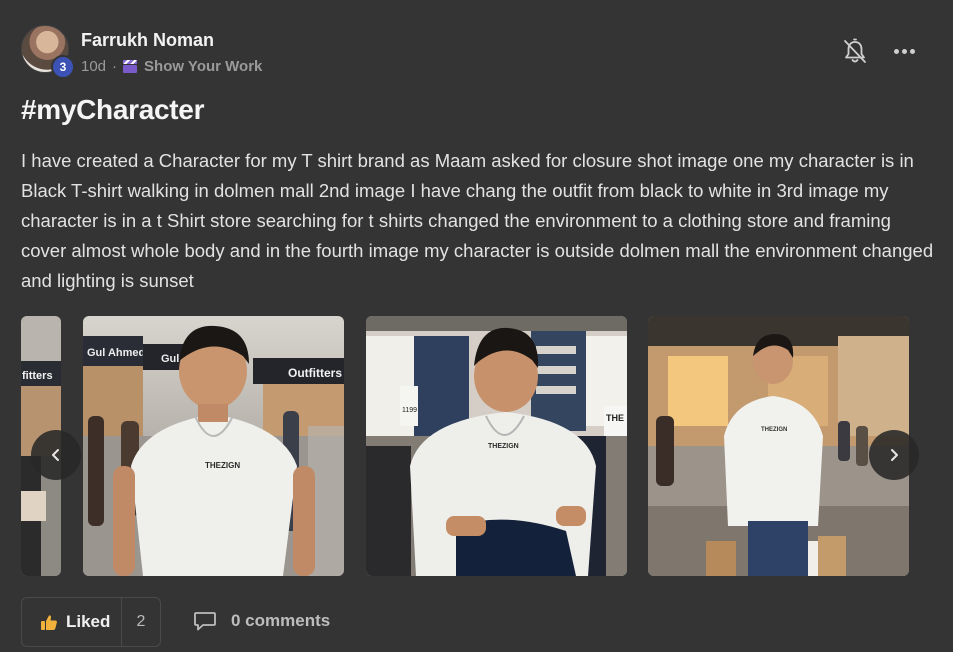  Describe the element at coordinates (147, 40) in the screenshot. I see `author-name: Farrukh Noman` at that location.